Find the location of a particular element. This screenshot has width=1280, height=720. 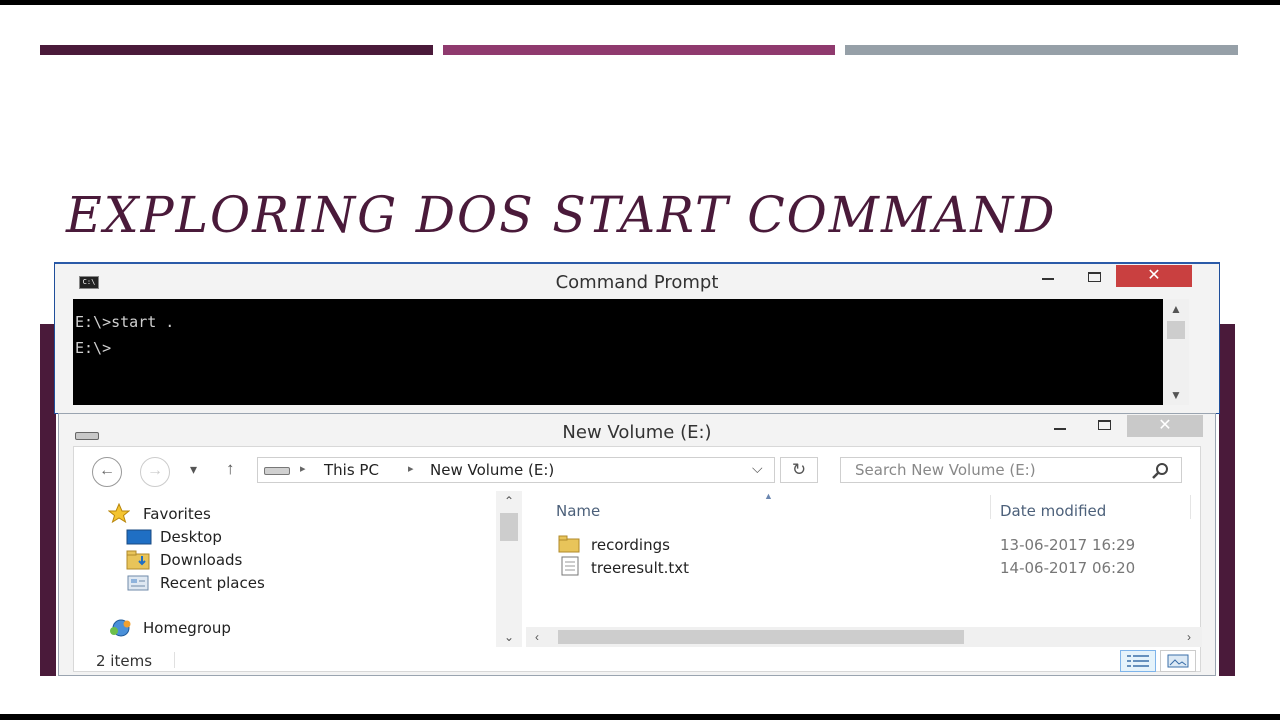

file-name: treeresult.txt is located at coordinates (640, 568).